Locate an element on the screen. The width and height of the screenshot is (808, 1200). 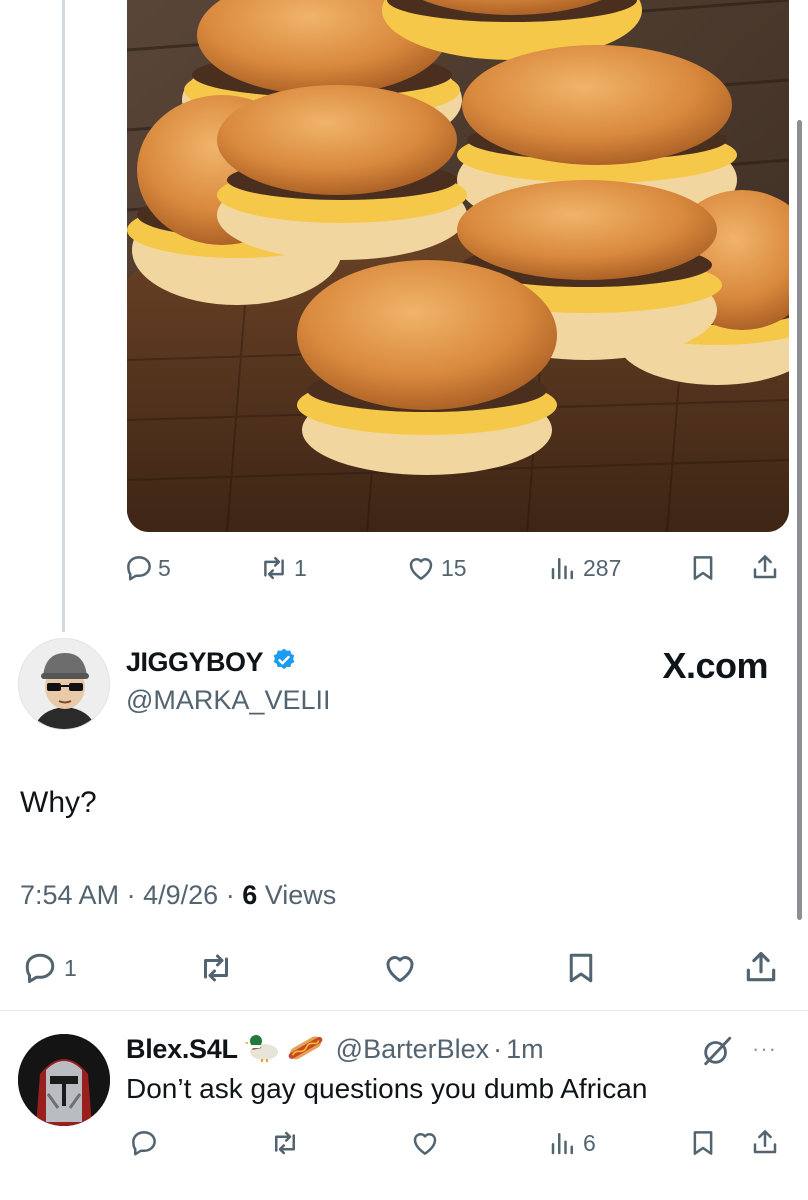
reply-handle: @BarterBlex is located at coordinates (412, 1049).